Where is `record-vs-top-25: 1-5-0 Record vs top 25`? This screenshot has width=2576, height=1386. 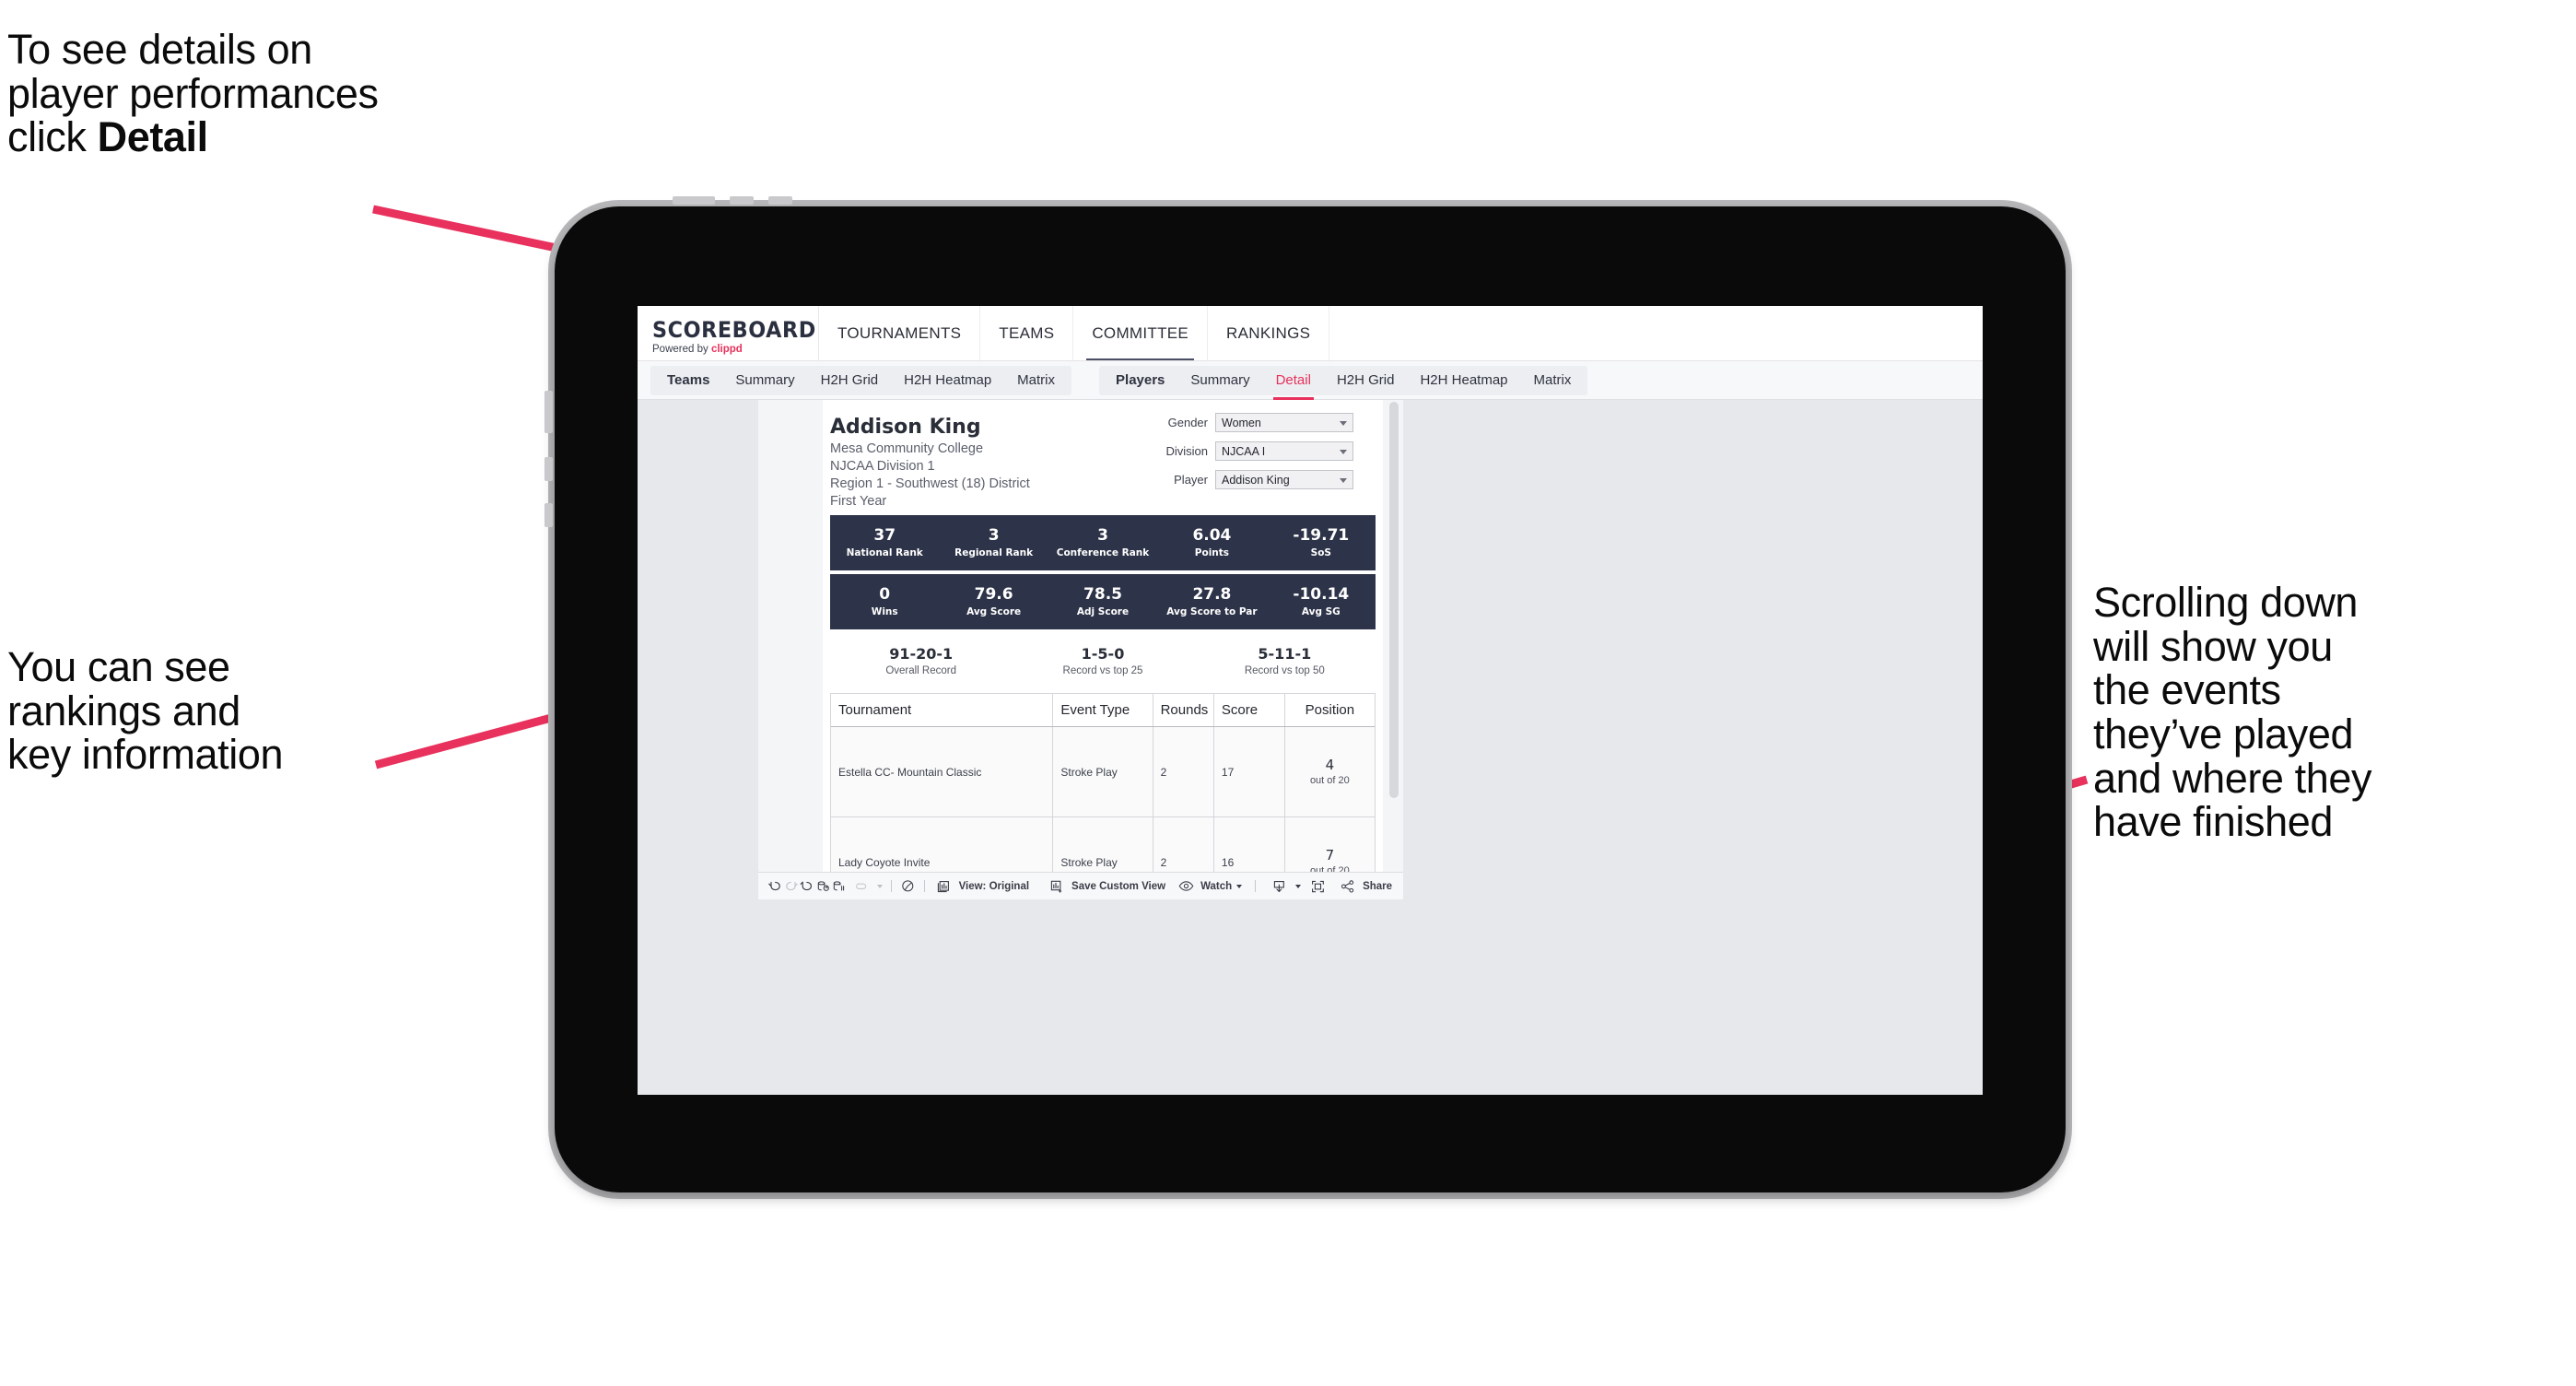 record-vs-top-25: 1-5-0 Record vs top 25 is located at coordinates (1102, 660).